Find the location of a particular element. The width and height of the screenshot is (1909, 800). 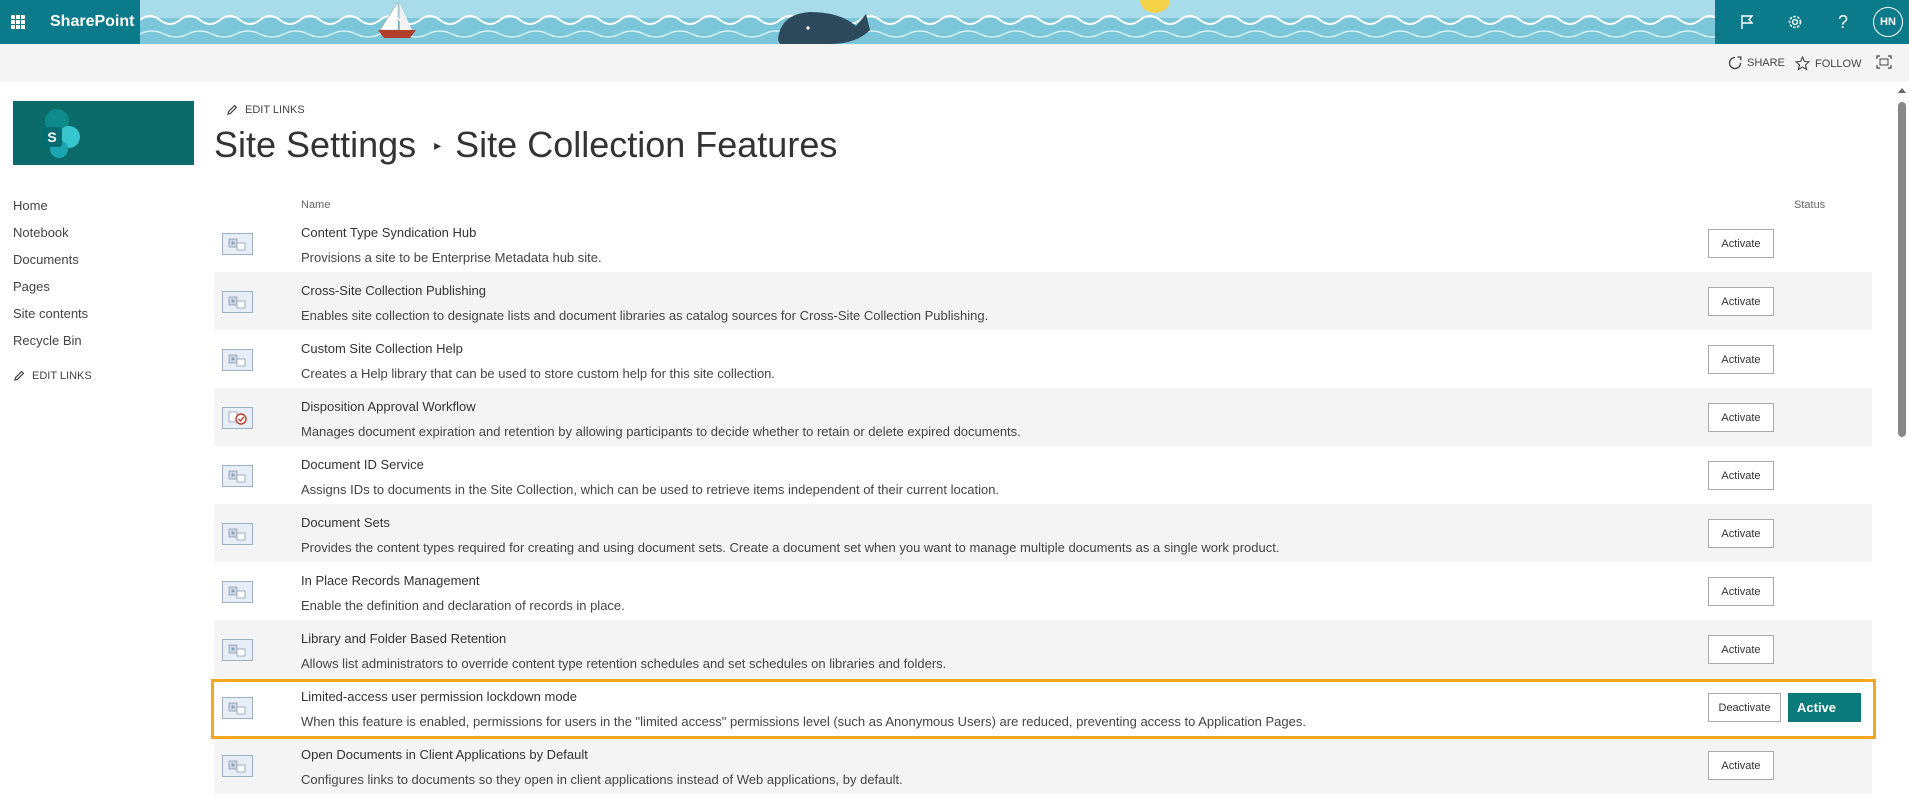

suite-bar: SharePoint ? HN is located at coordinates (954, 22).